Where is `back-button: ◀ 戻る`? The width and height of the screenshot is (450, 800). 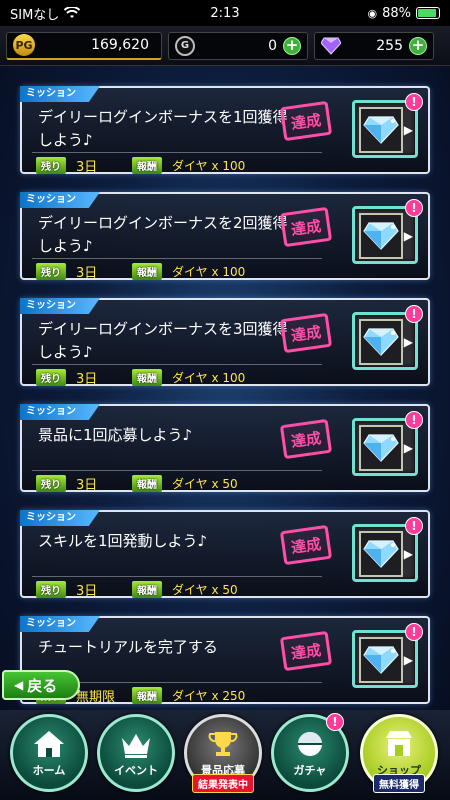 back-button: ◀ 戻る is located at coordinates (41, 685).